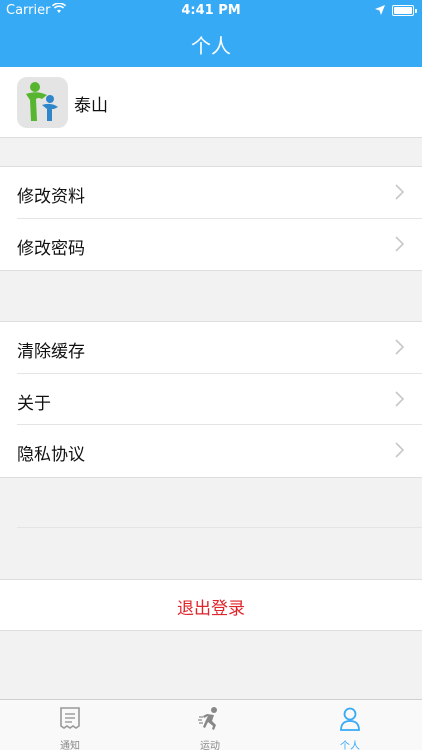 The height and width of the screenshot is (750, 422). I want to click on tab-label: 个人, so click(350, 745).